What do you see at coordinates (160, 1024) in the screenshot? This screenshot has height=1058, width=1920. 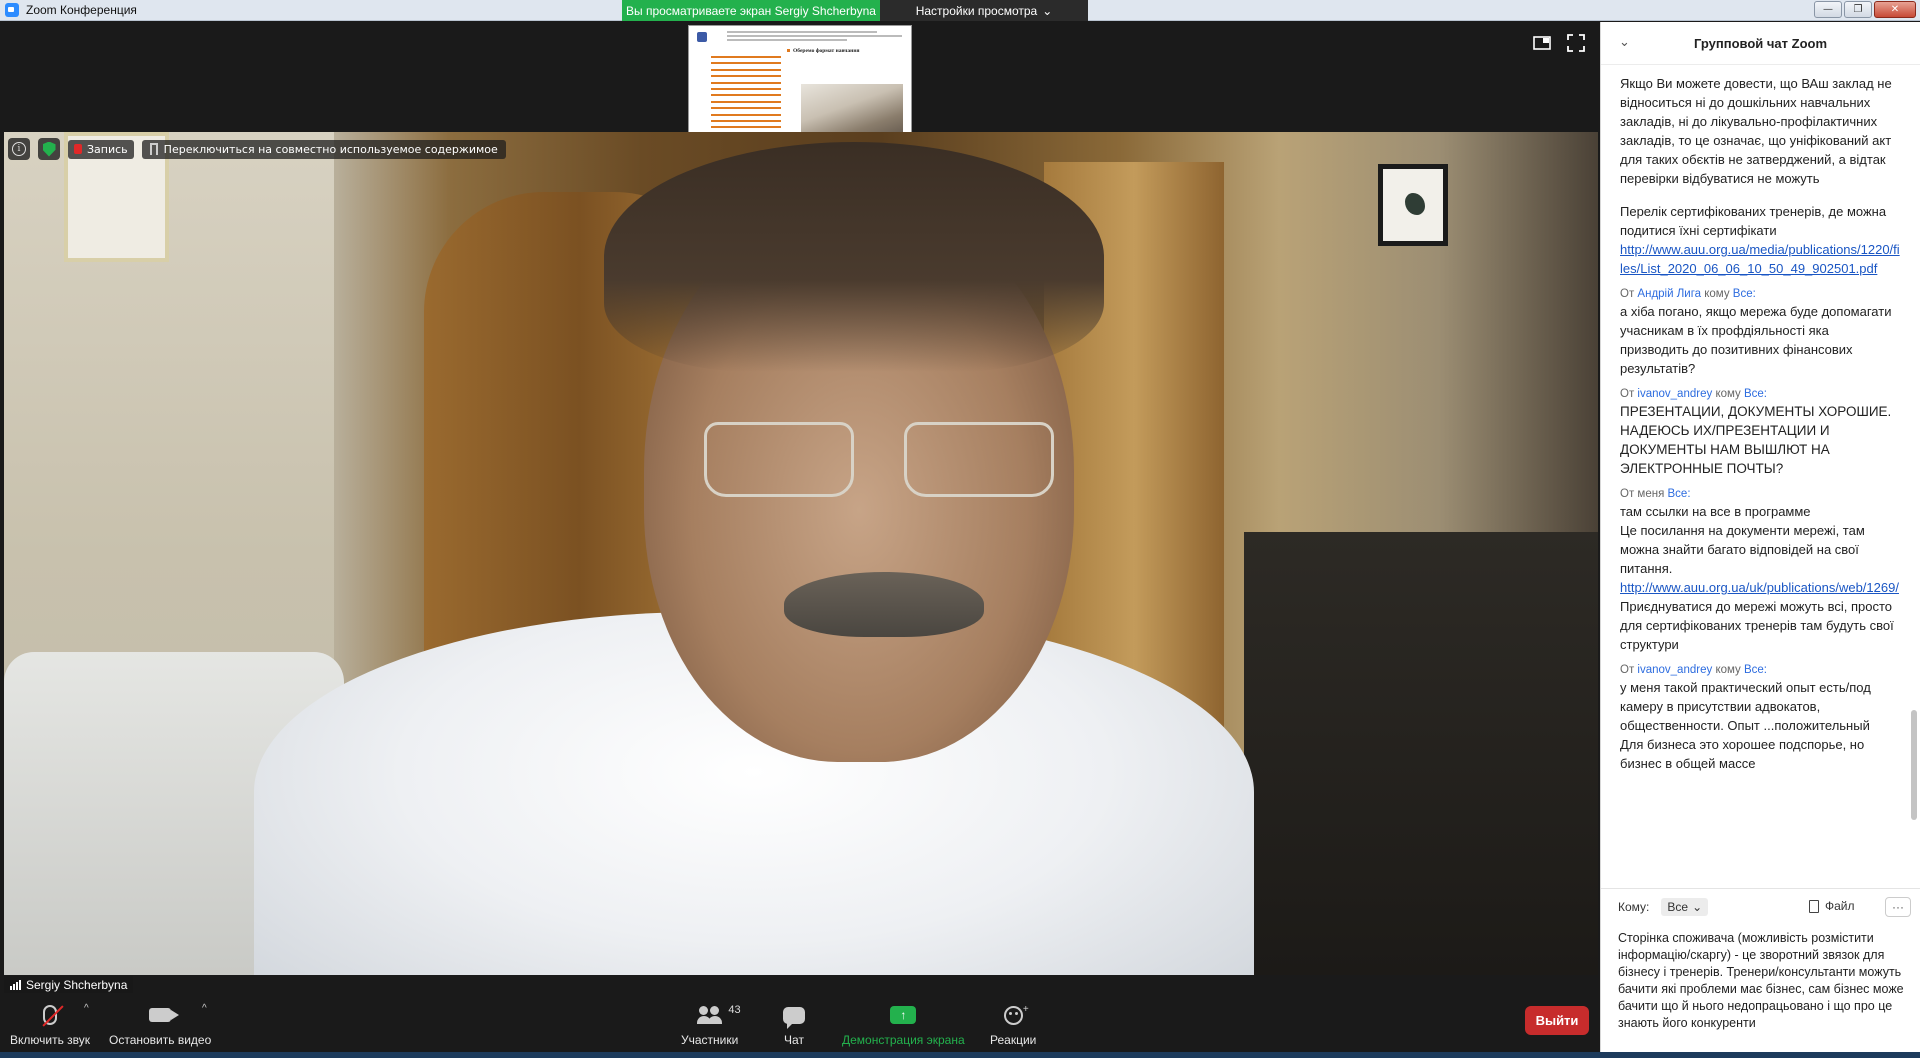 I see `stop-video-button: Остановить видео` at bounding box center [160, 1024].